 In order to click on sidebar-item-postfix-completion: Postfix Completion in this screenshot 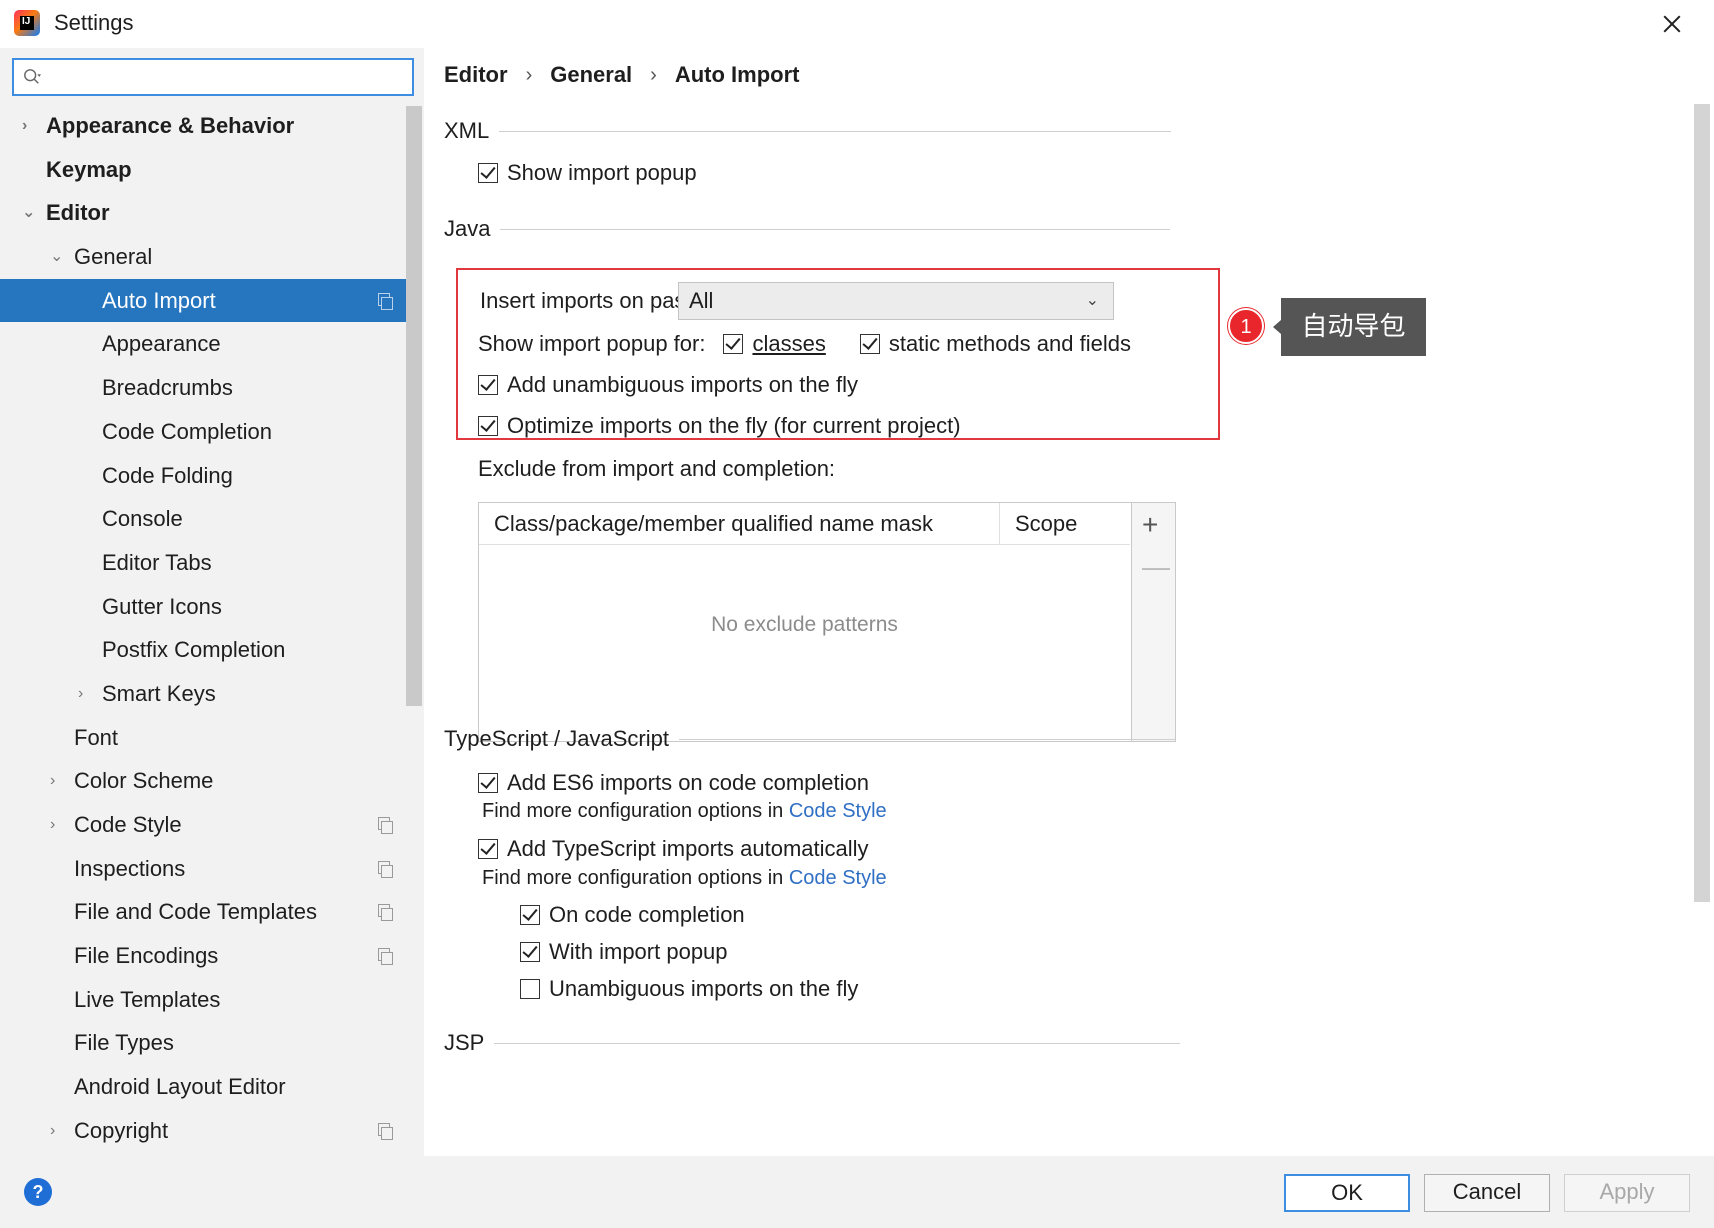, I will do `click(203, 650)`.